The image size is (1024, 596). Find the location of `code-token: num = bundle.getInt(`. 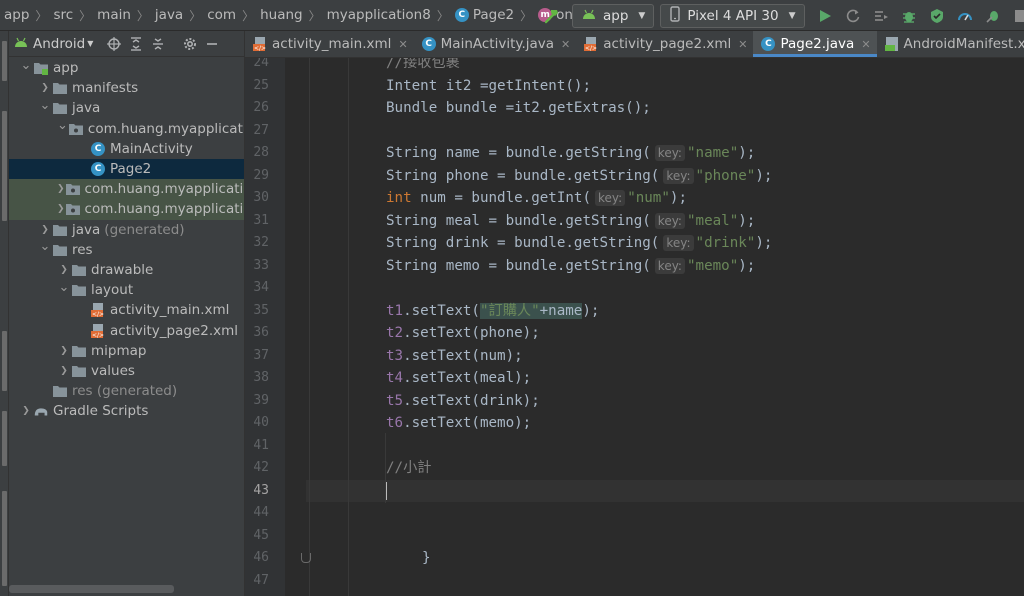

code-token: num = bundle.getInt( is located at coordinates (501, 198).